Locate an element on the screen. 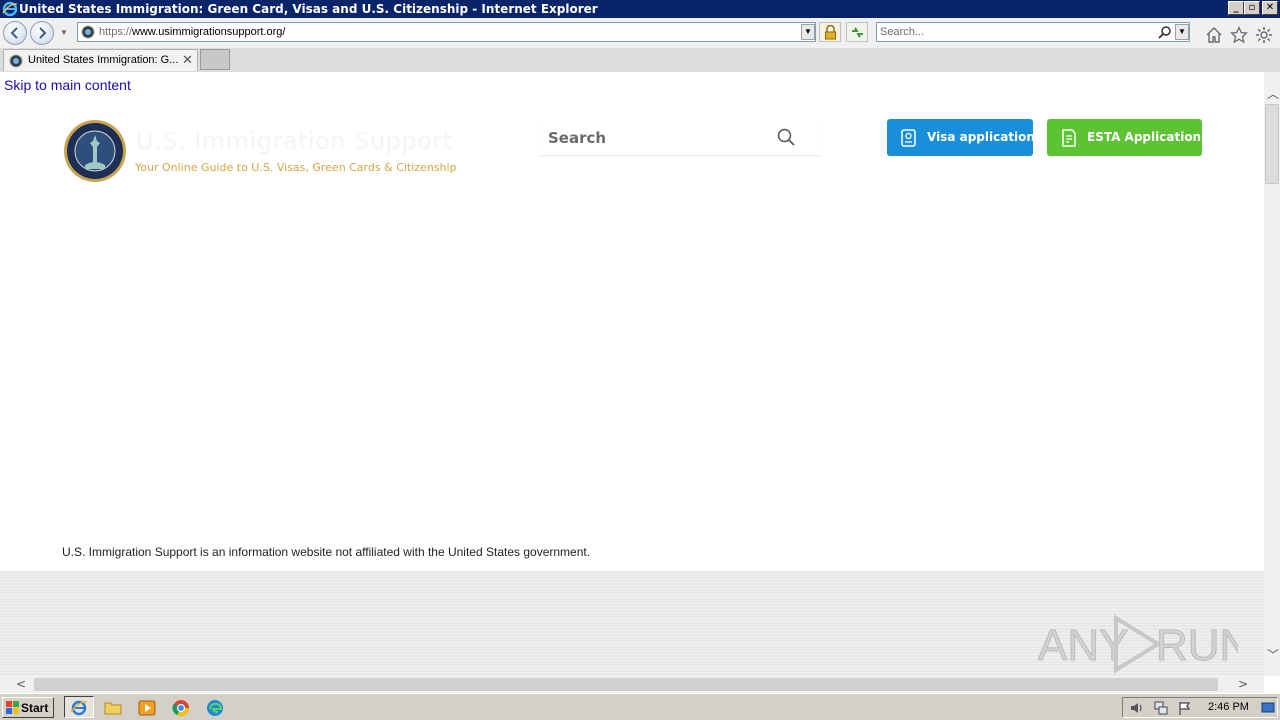  scroll-down-icon: ﹀ is located at coordinates (1273, 654).